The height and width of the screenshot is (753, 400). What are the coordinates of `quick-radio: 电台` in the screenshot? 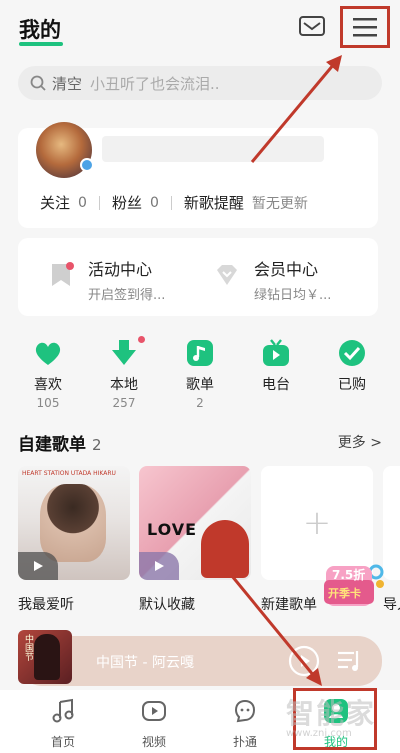 It's located at (276, 366).